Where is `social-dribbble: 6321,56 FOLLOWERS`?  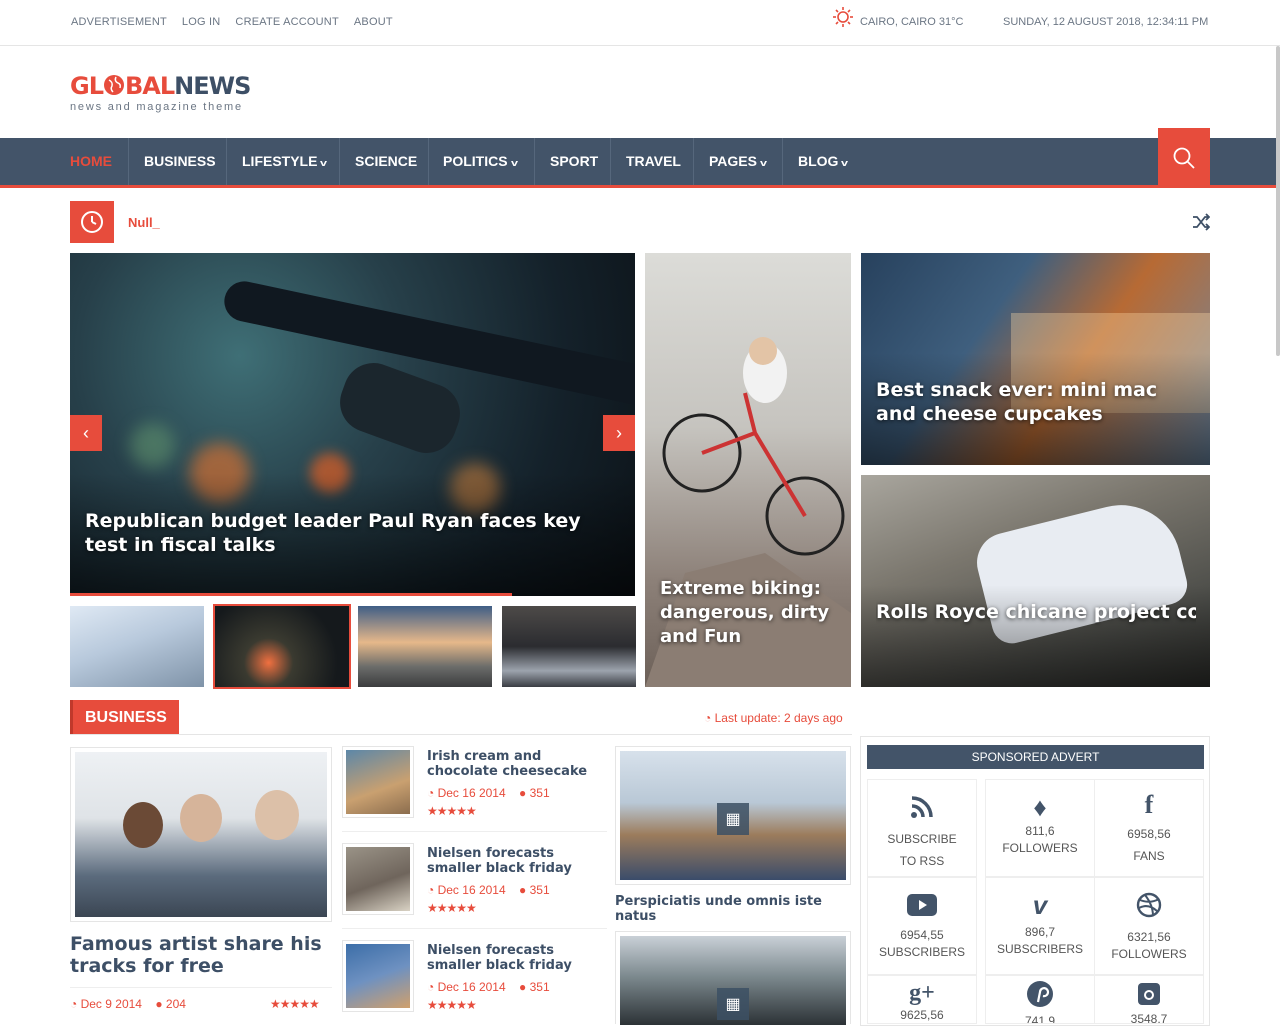 social-dribbble: 6321,56 FOLLOWERS is located at coordinates (1149, 926).